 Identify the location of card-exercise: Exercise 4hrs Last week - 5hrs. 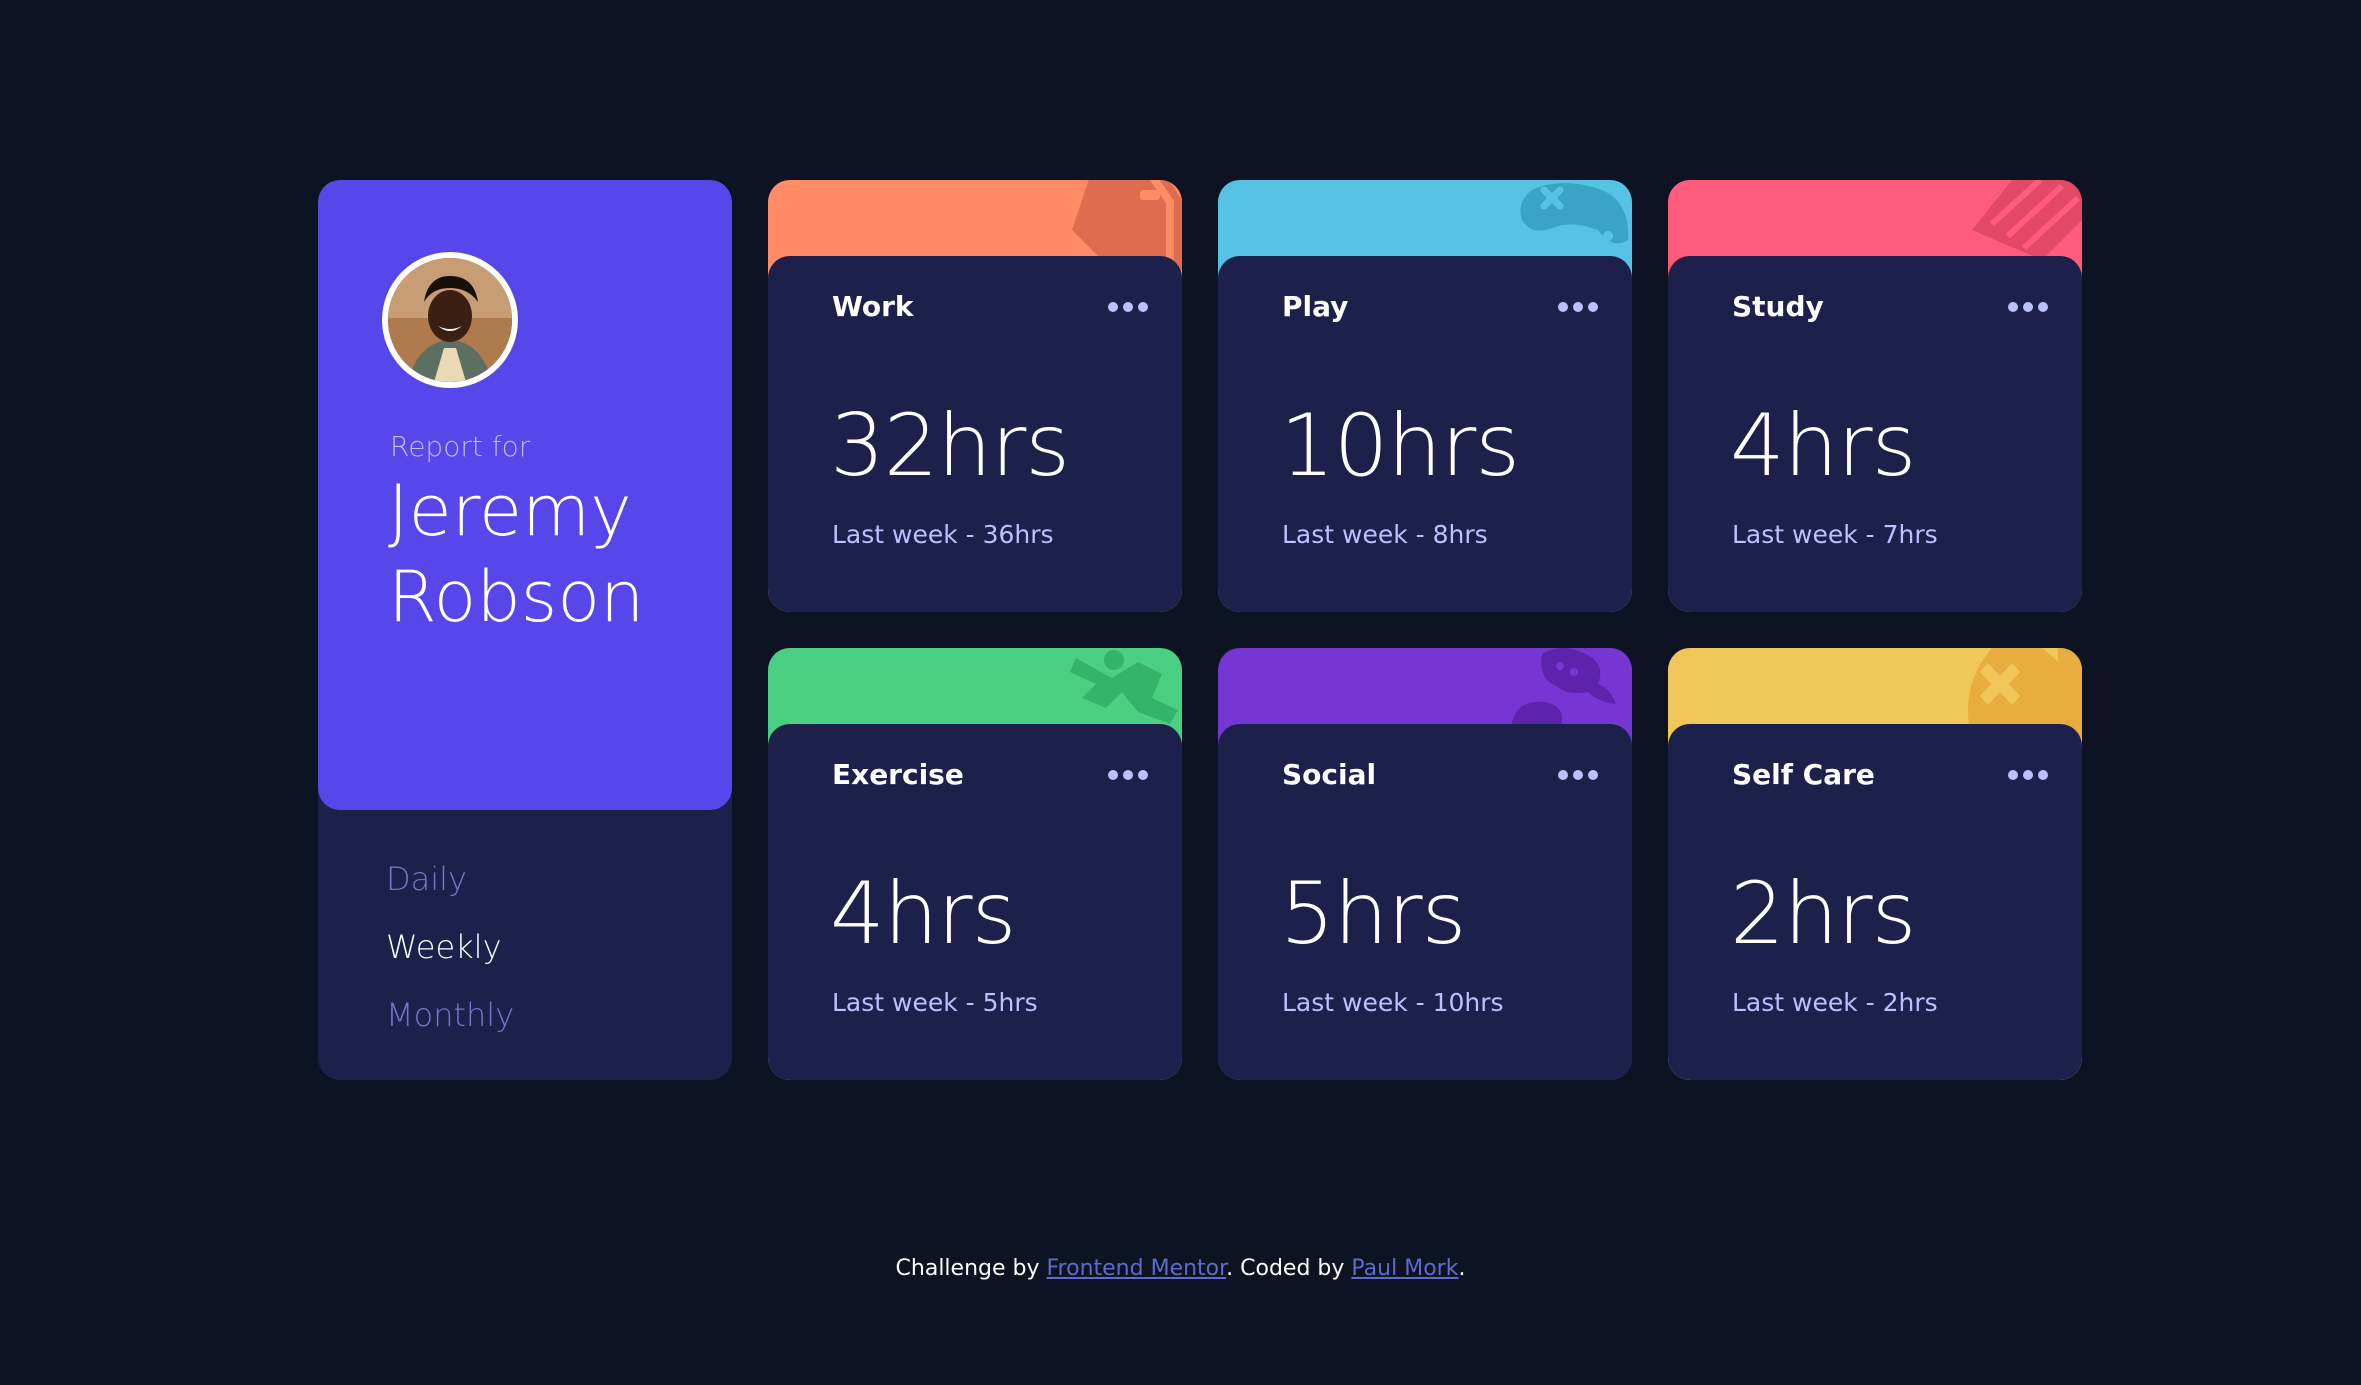
(975, 864).